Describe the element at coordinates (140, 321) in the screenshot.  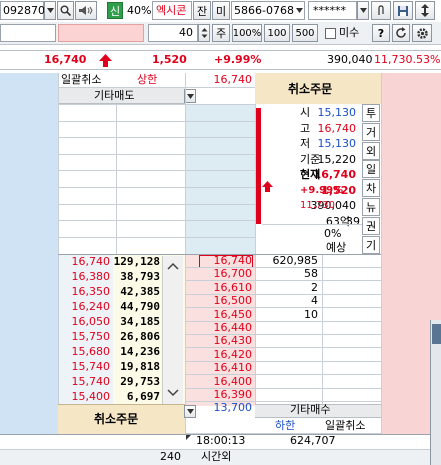
I see `tick-volume: 34,185` at that location.